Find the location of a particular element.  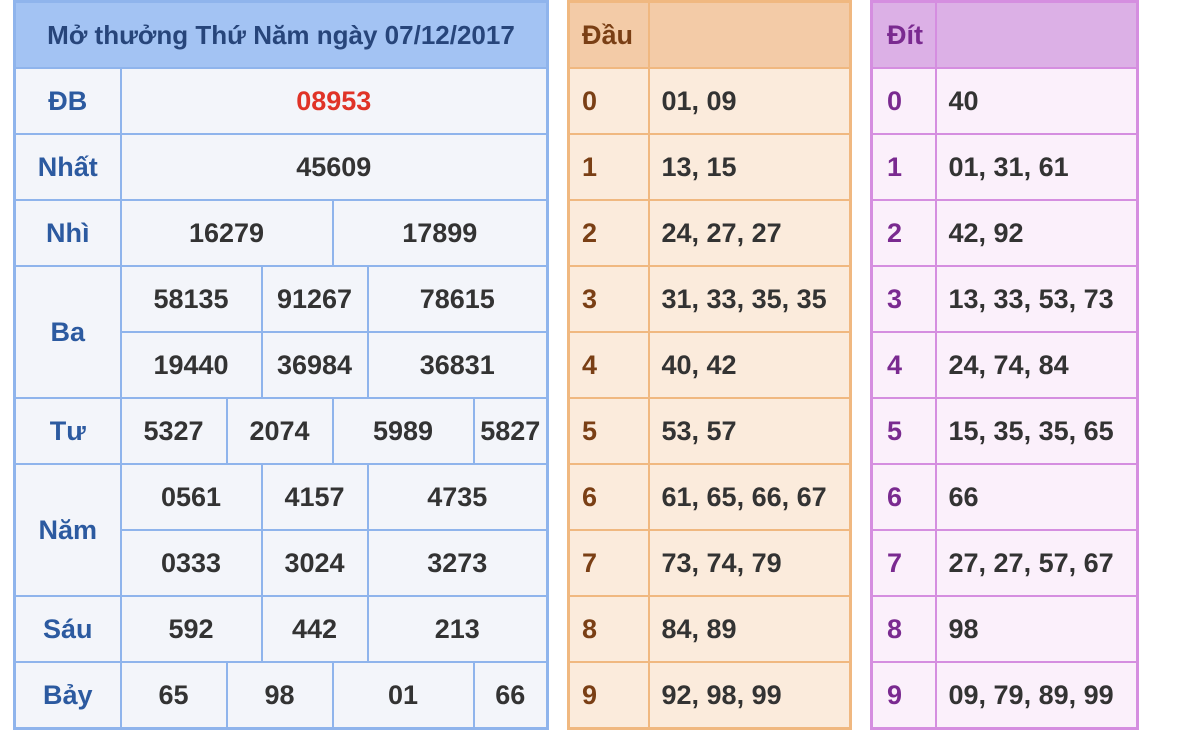

prize-label-nam: Năm is located at coordinates (67, 530).